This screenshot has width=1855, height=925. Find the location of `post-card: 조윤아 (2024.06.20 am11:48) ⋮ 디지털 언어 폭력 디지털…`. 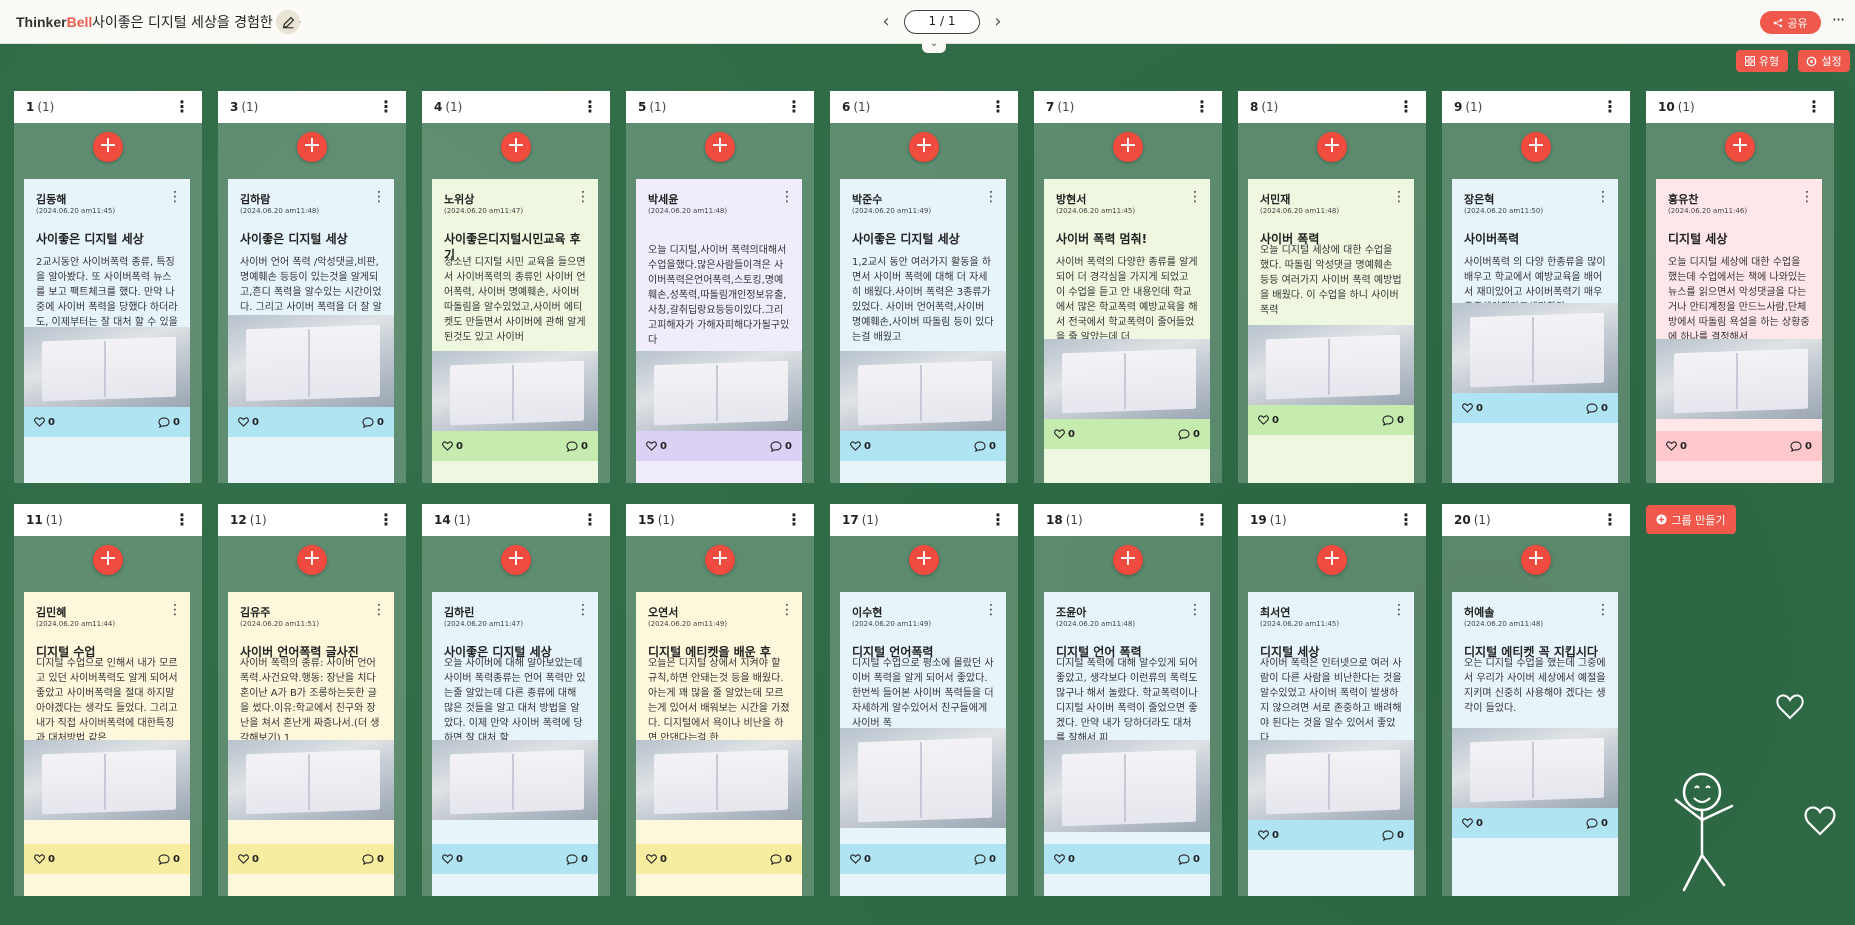

post-card: 조윤아 (2024.06.20 am11:48) ⋮ 디지털 언어 폭력 디지털… is located at coordinates (1127, 744).